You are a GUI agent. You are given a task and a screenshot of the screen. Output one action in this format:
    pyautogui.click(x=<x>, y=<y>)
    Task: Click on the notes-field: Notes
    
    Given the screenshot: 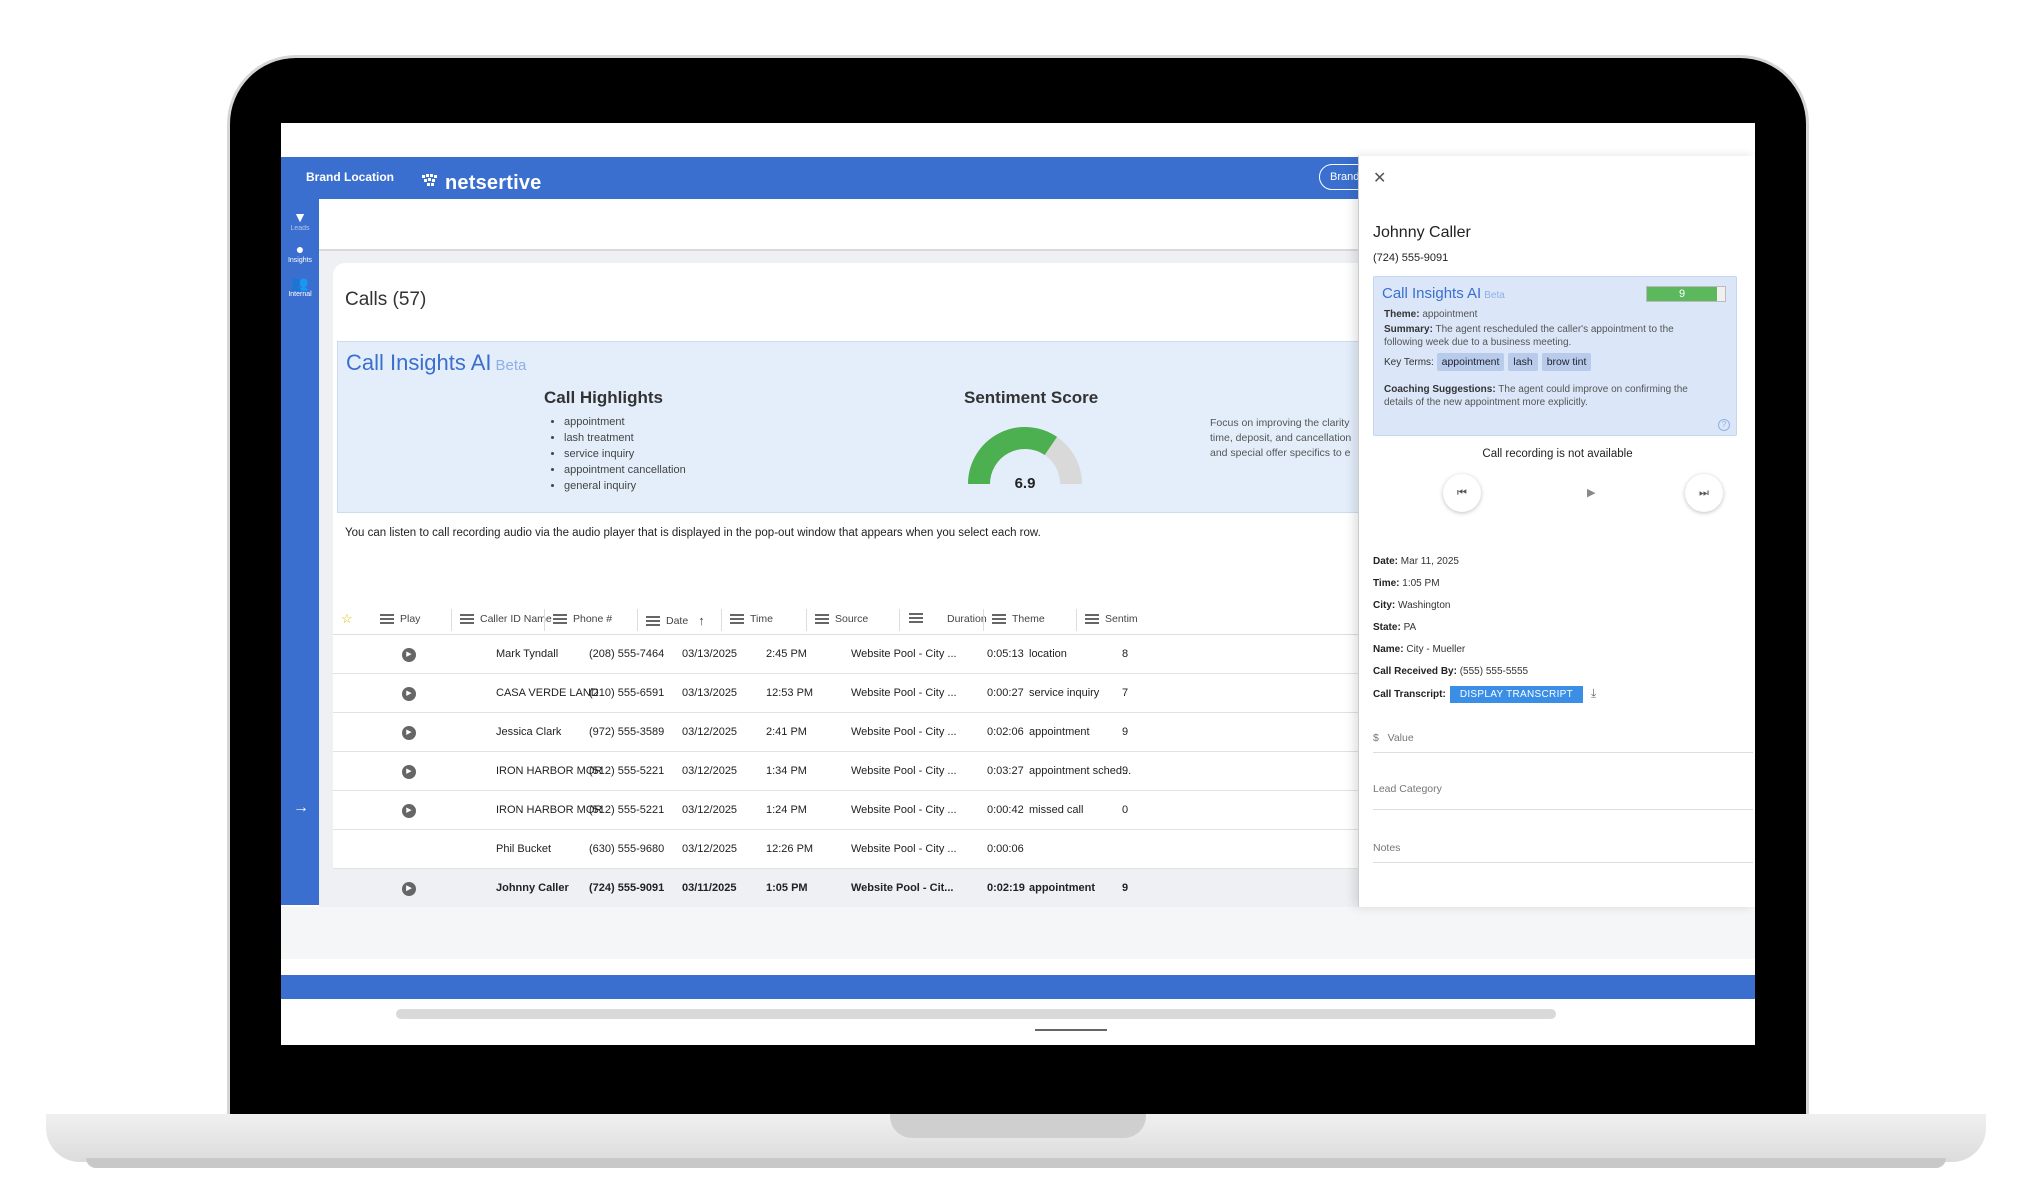 What is the action you would take?
    pyautogui.click(x=1563, y=852)
    